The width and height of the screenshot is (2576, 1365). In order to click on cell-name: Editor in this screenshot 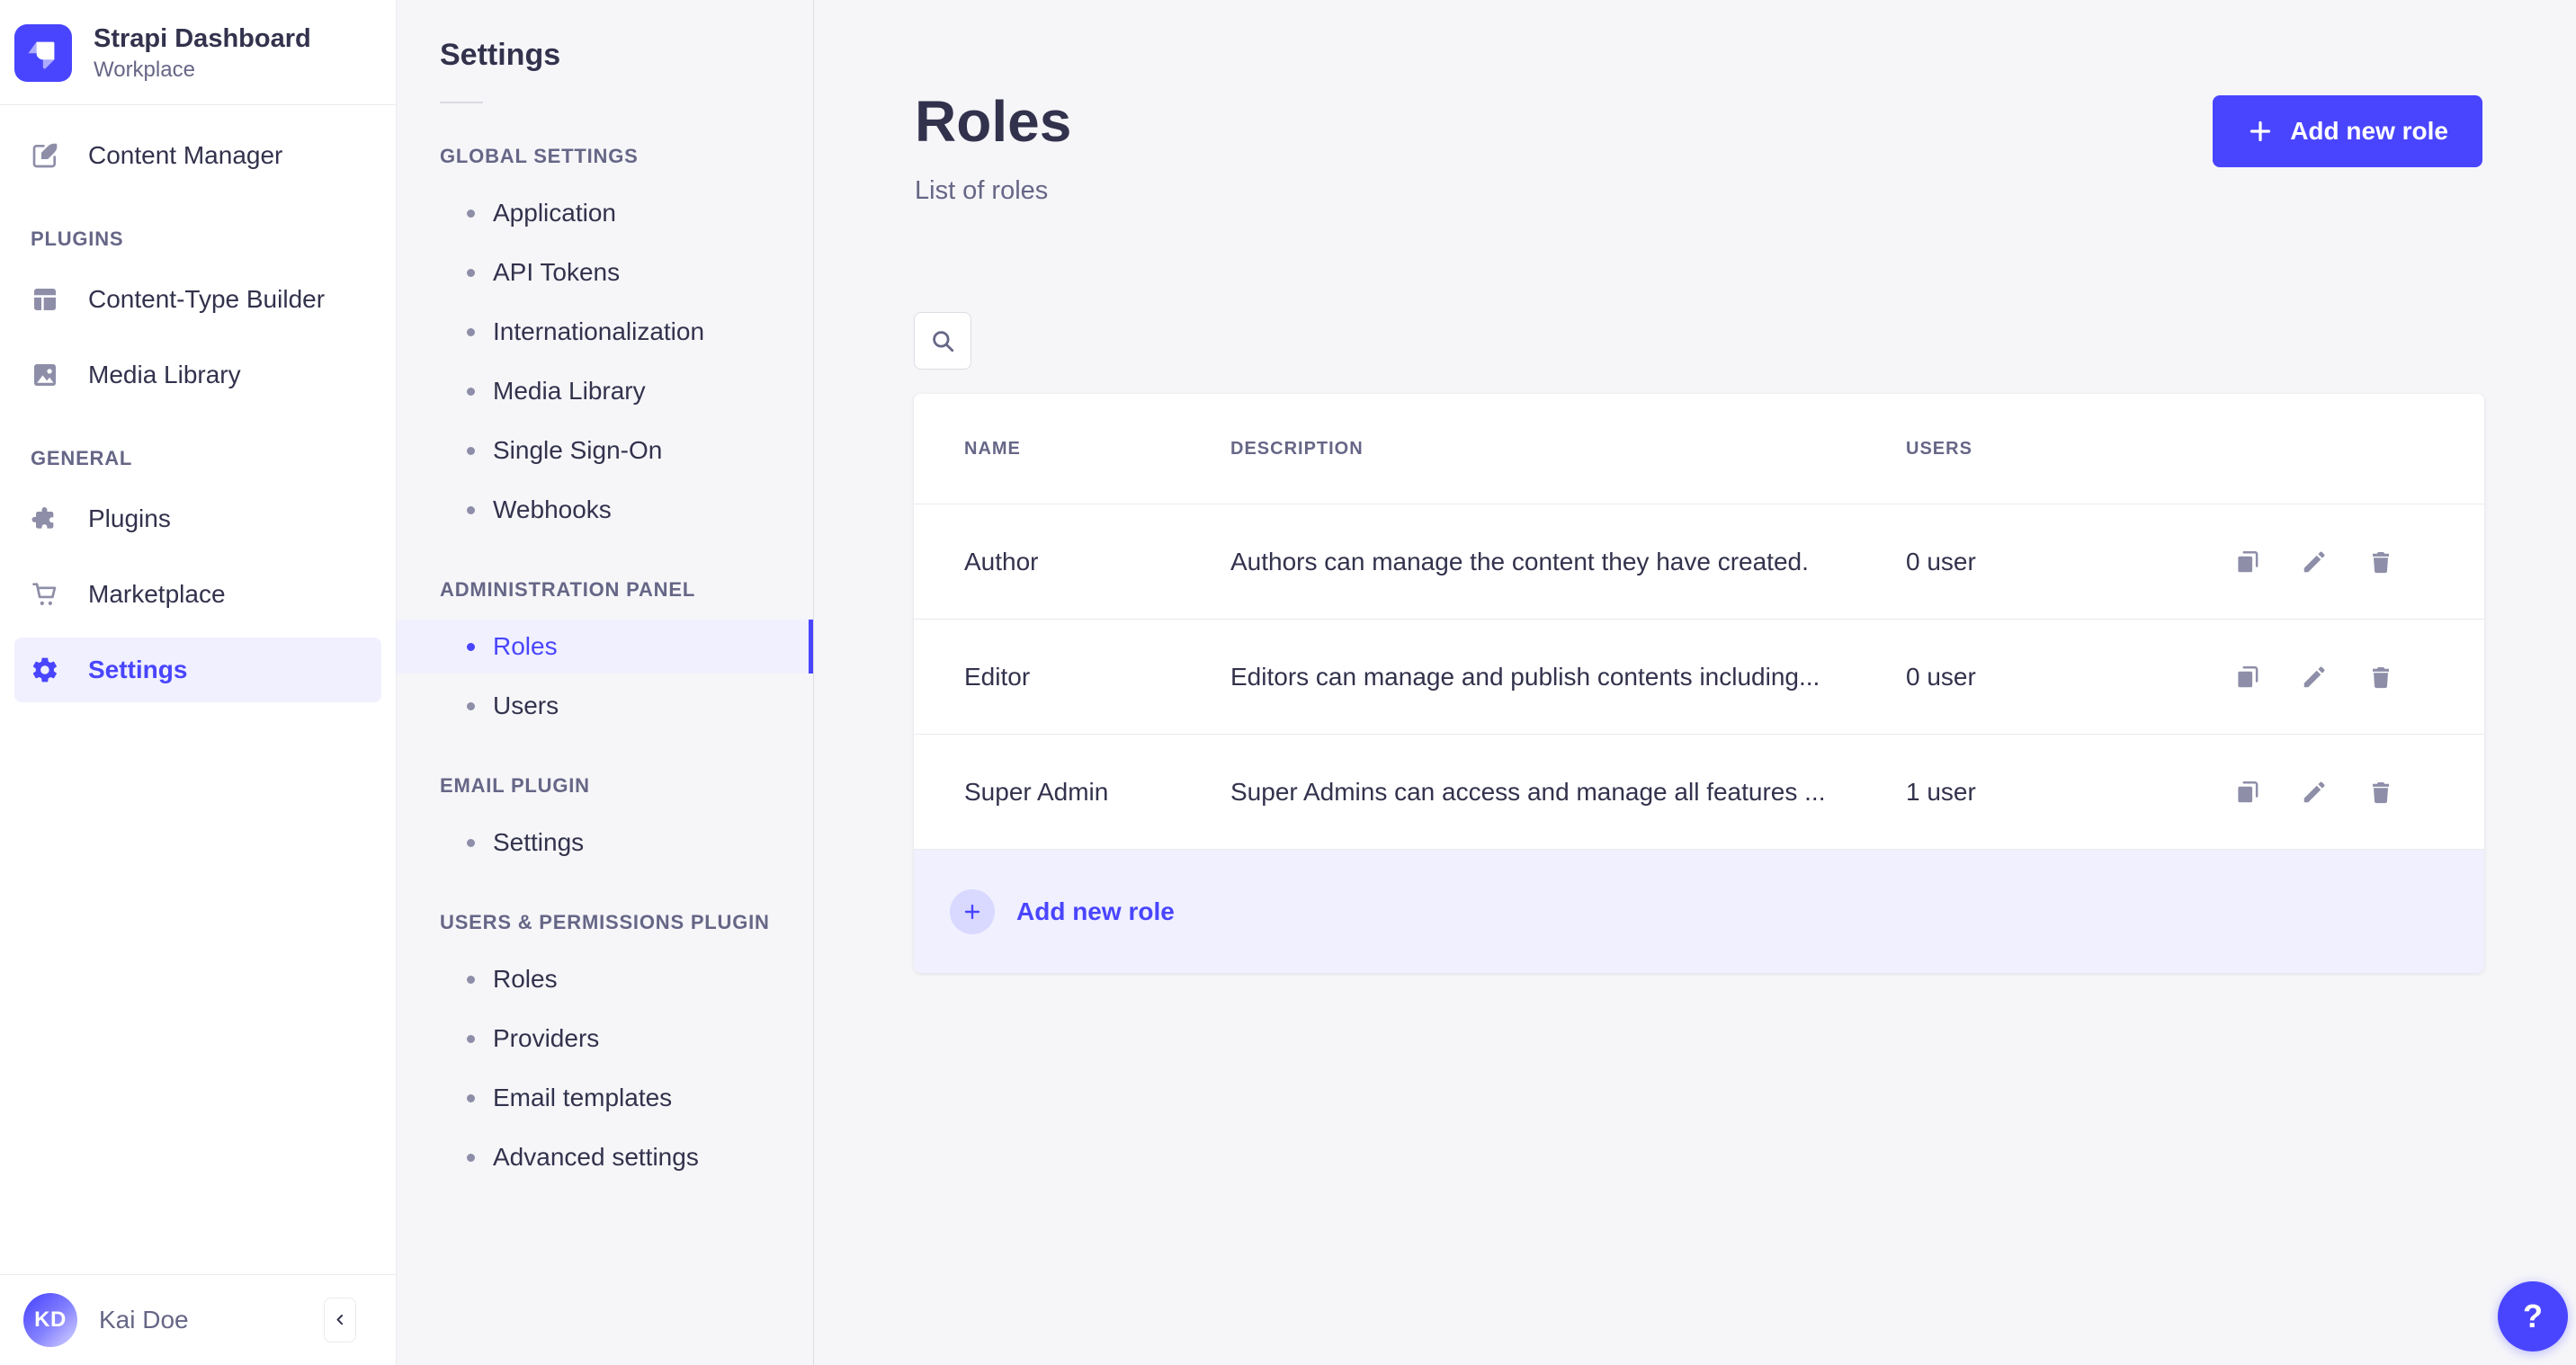, I will do `click(997, 676)`.